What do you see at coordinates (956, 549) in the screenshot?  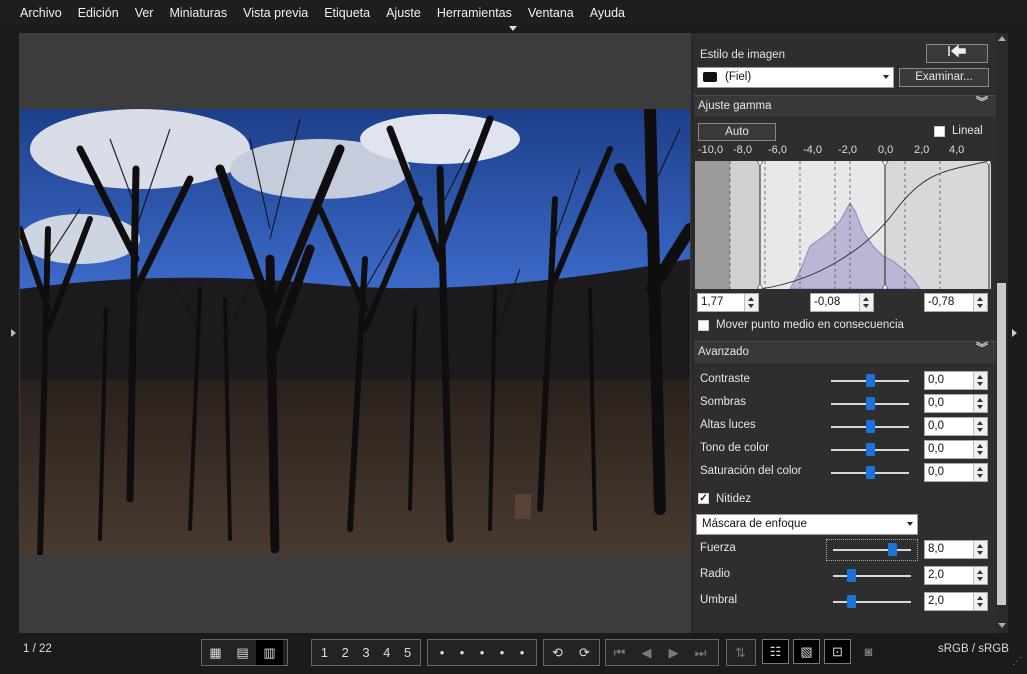 I see `value-input: 8,0` at bounding box center [956, 549].